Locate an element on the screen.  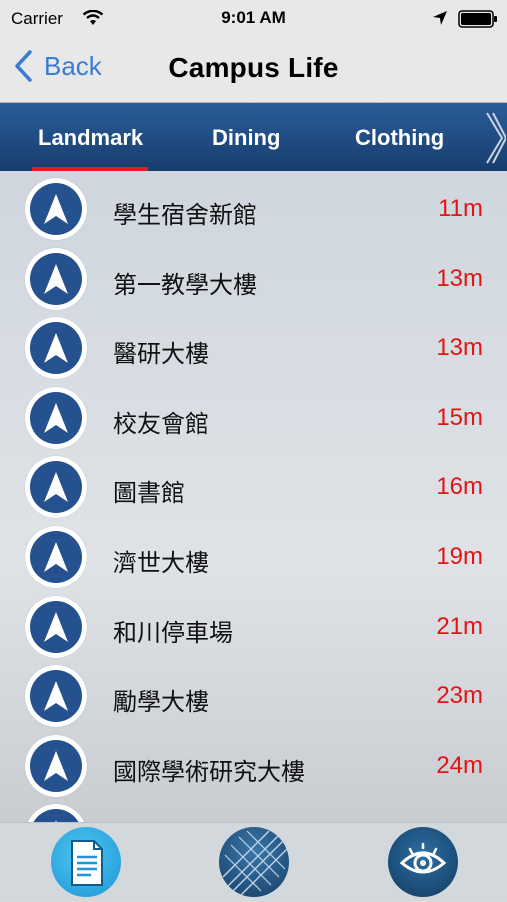
place-distance: 24m is located at coordinates (459, 765).